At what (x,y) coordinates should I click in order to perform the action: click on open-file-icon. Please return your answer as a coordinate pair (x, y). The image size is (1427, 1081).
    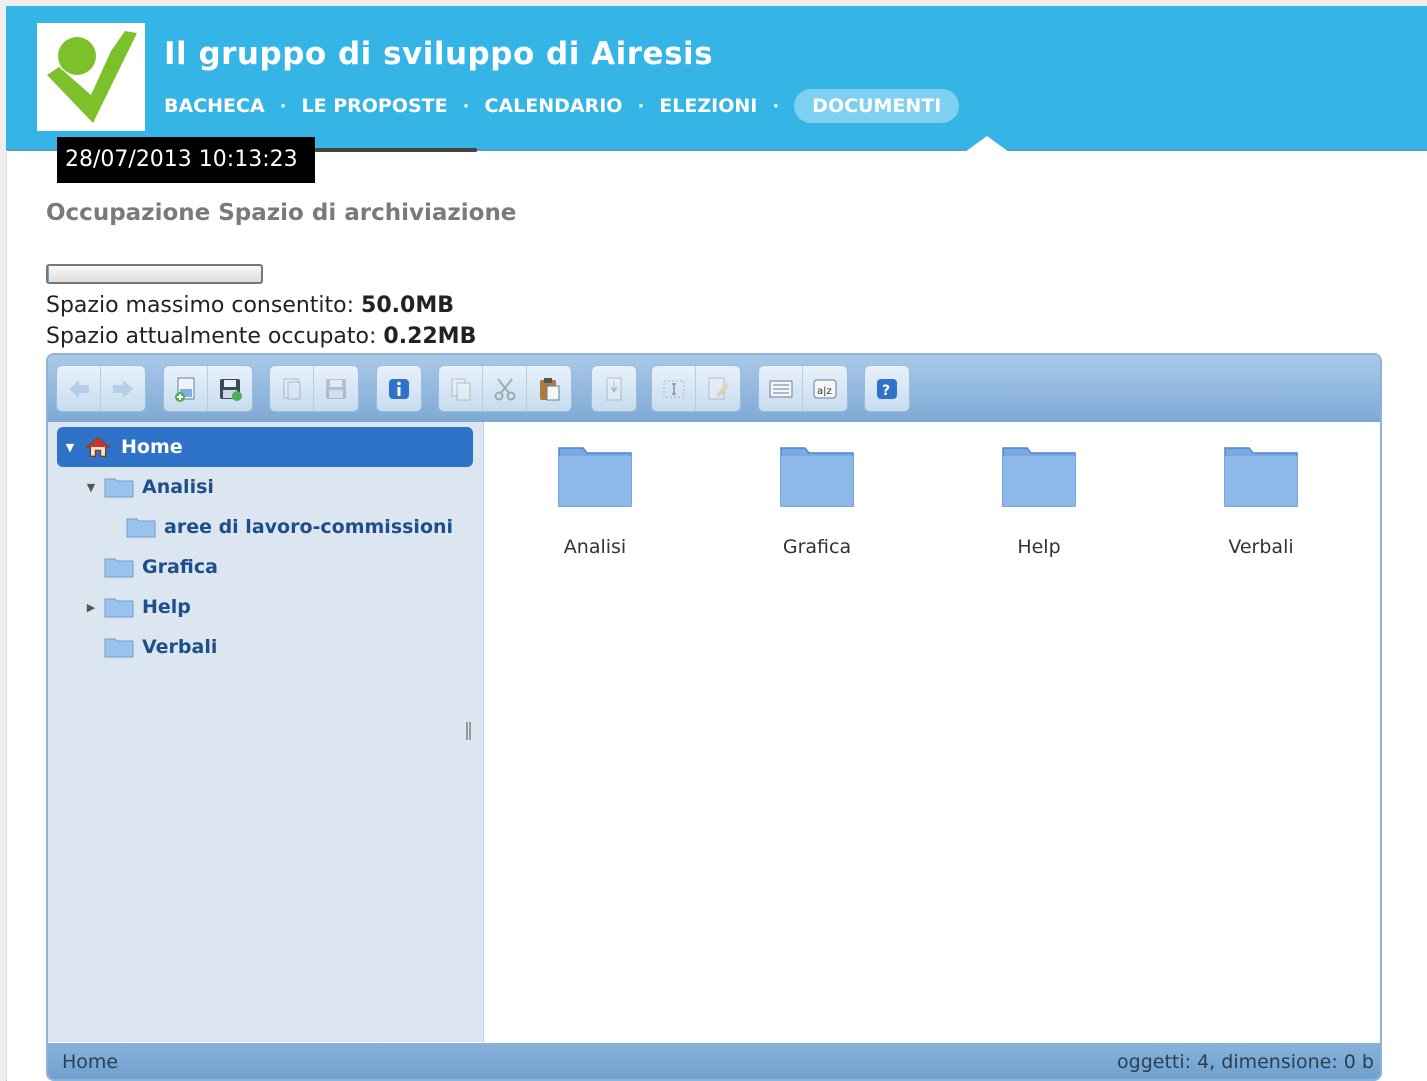
    Looking at the image, I should click on (184, 389).